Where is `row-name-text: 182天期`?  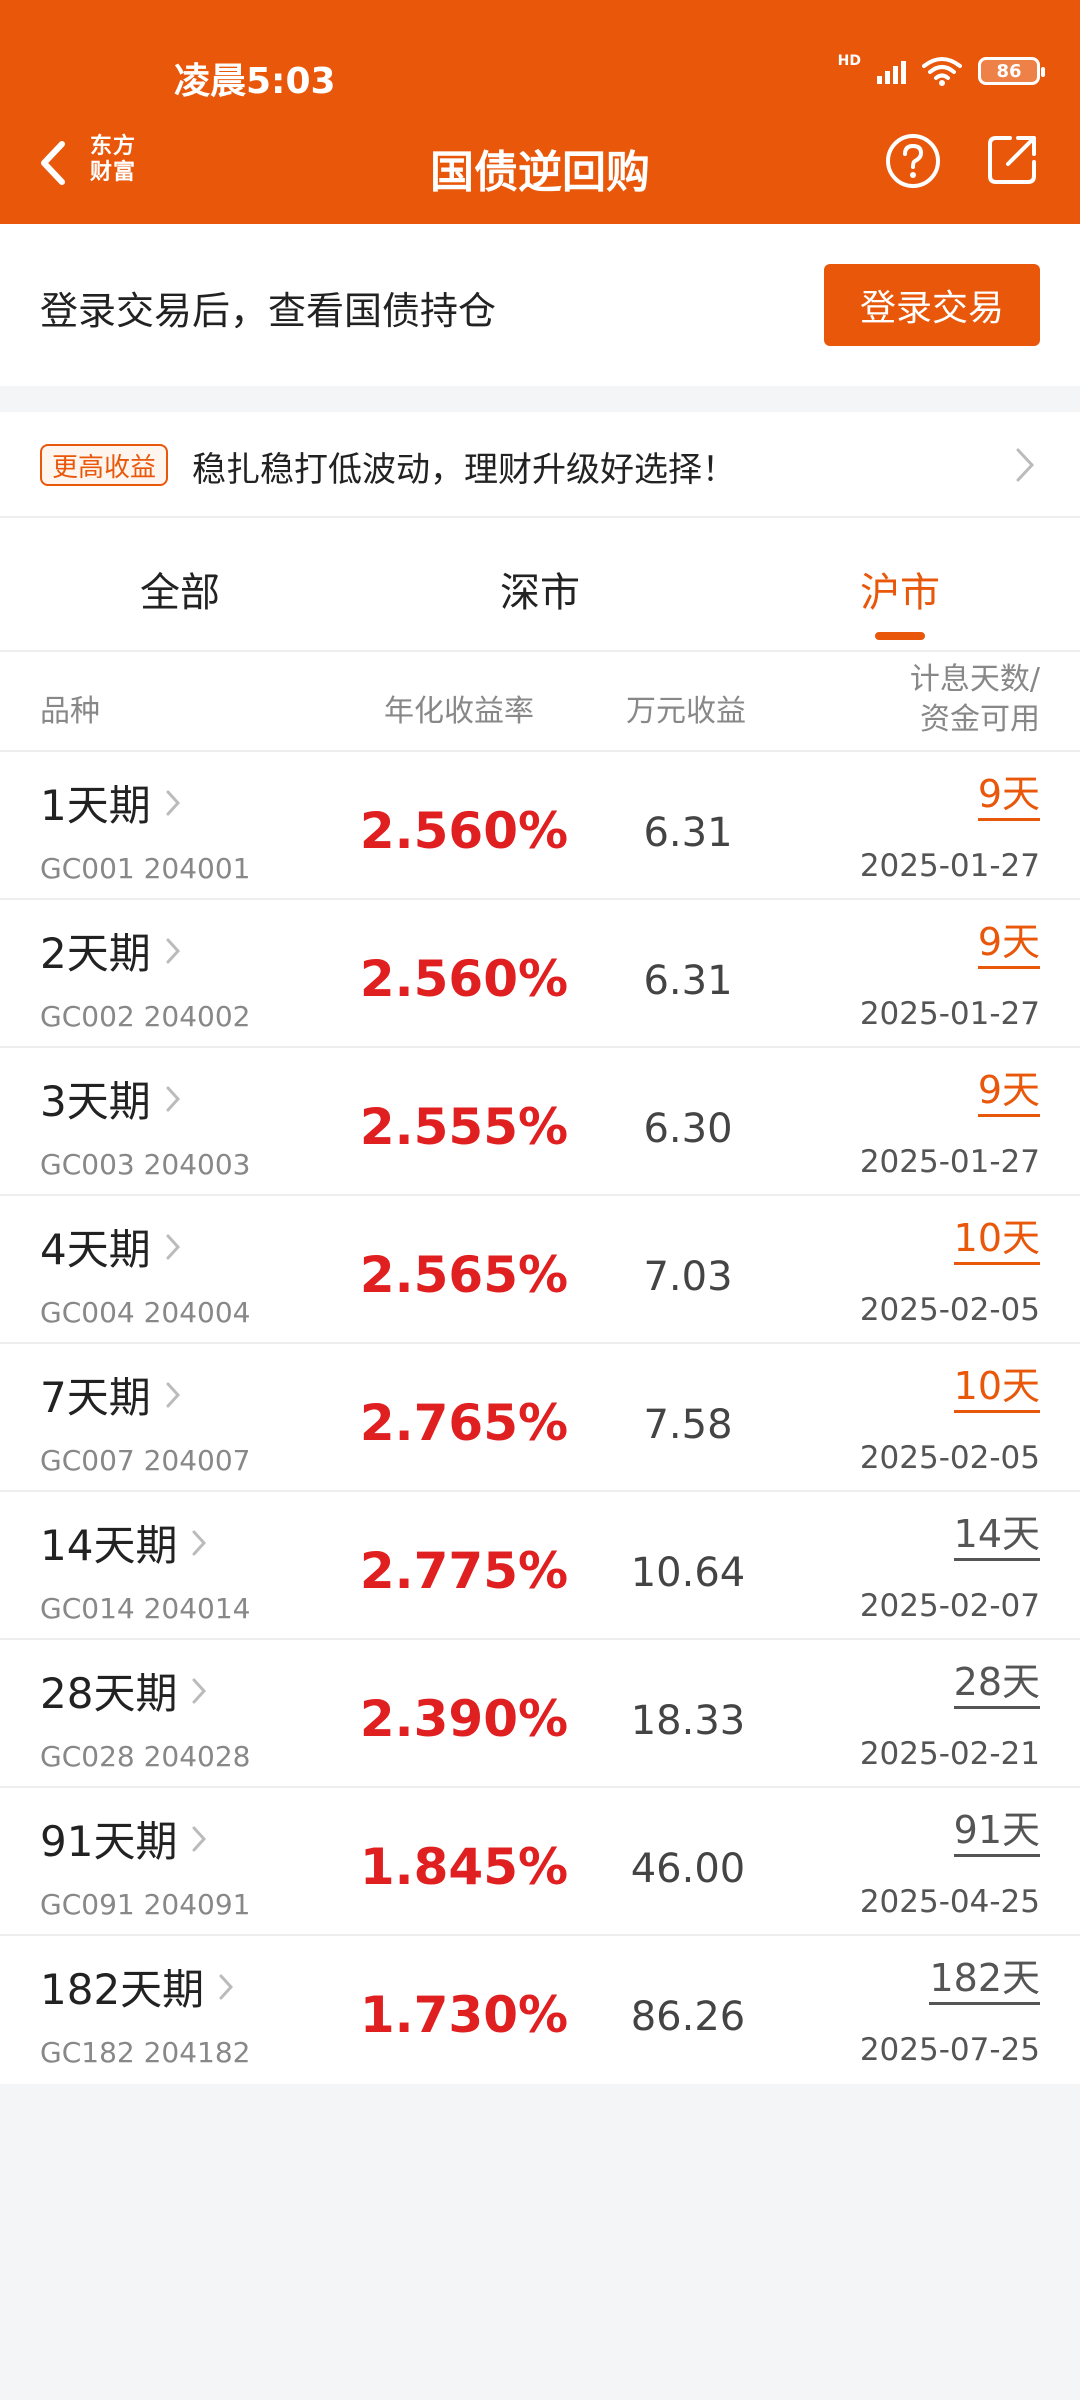
row-name-text: 182天期 is located at coordinates (122, 1989).